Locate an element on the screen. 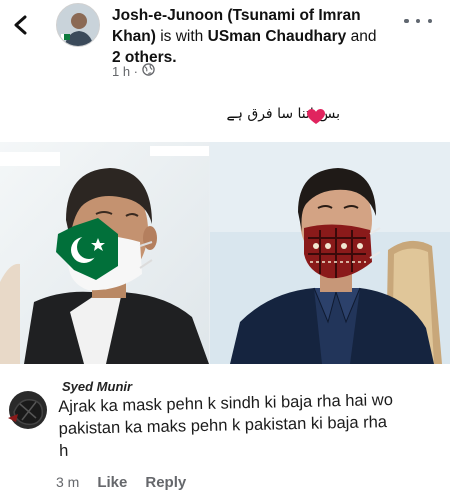  post-meta: 1 h · is located at coordinates (133, 71).